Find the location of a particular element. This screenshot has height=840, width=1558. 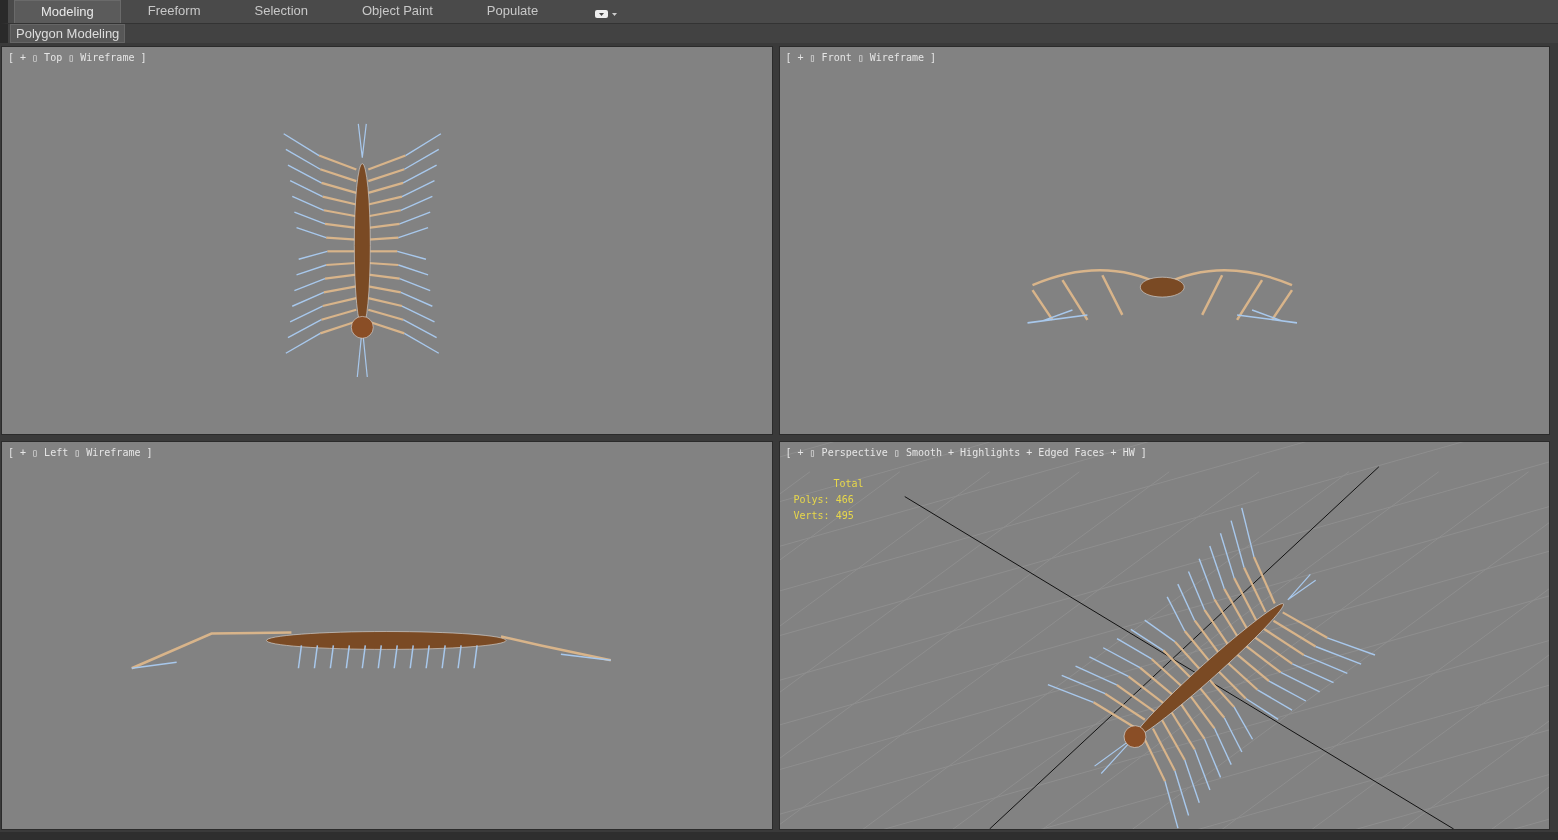

ribbon-tab: Freeform is located at coordinates (174, 11).